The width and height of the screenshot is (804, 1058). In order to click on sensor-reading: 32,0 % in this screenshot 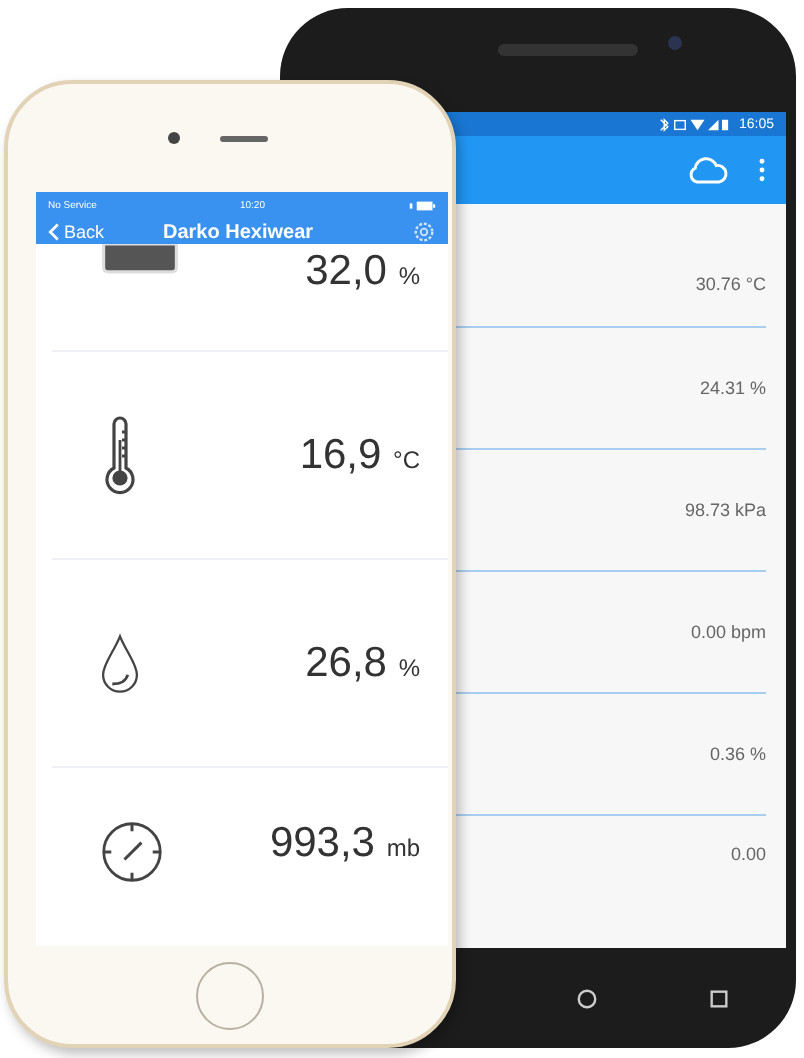, I will do `click(362, 272)`.